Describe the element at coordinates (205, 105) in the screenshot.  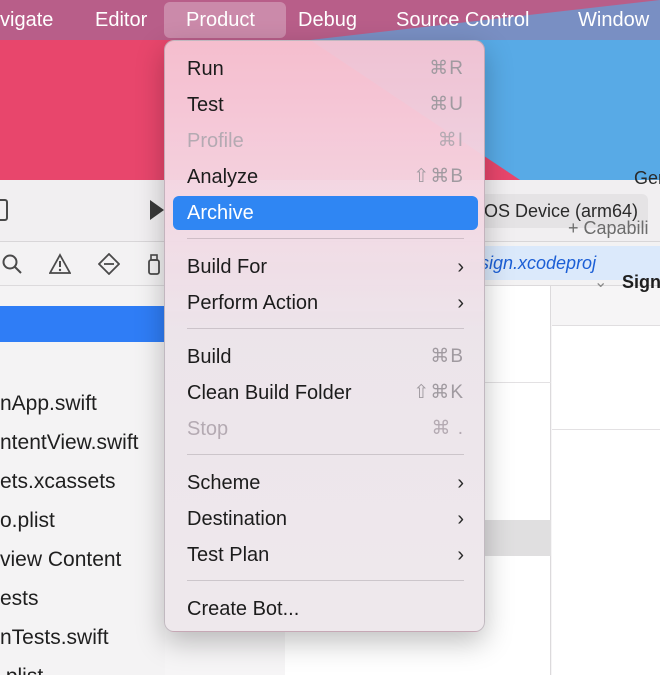
I see `menu-item-label: Test` at that location.